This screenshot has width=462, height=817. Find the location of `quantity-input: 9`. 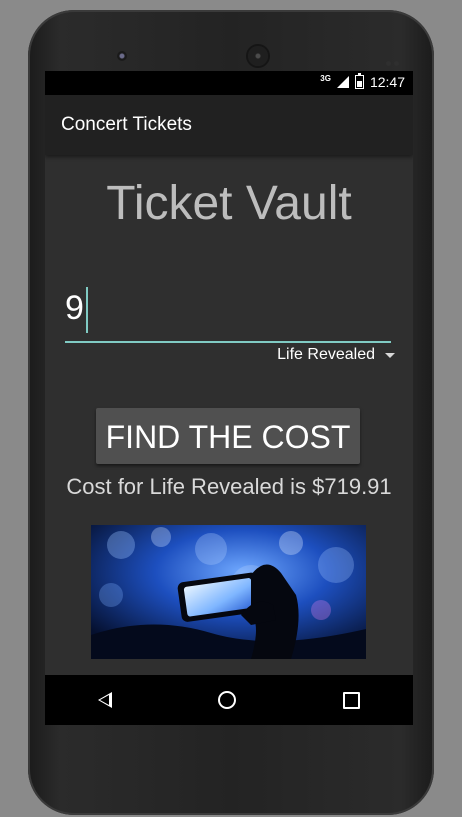

quantity-input: 9 is located at coordinates (228, 313).